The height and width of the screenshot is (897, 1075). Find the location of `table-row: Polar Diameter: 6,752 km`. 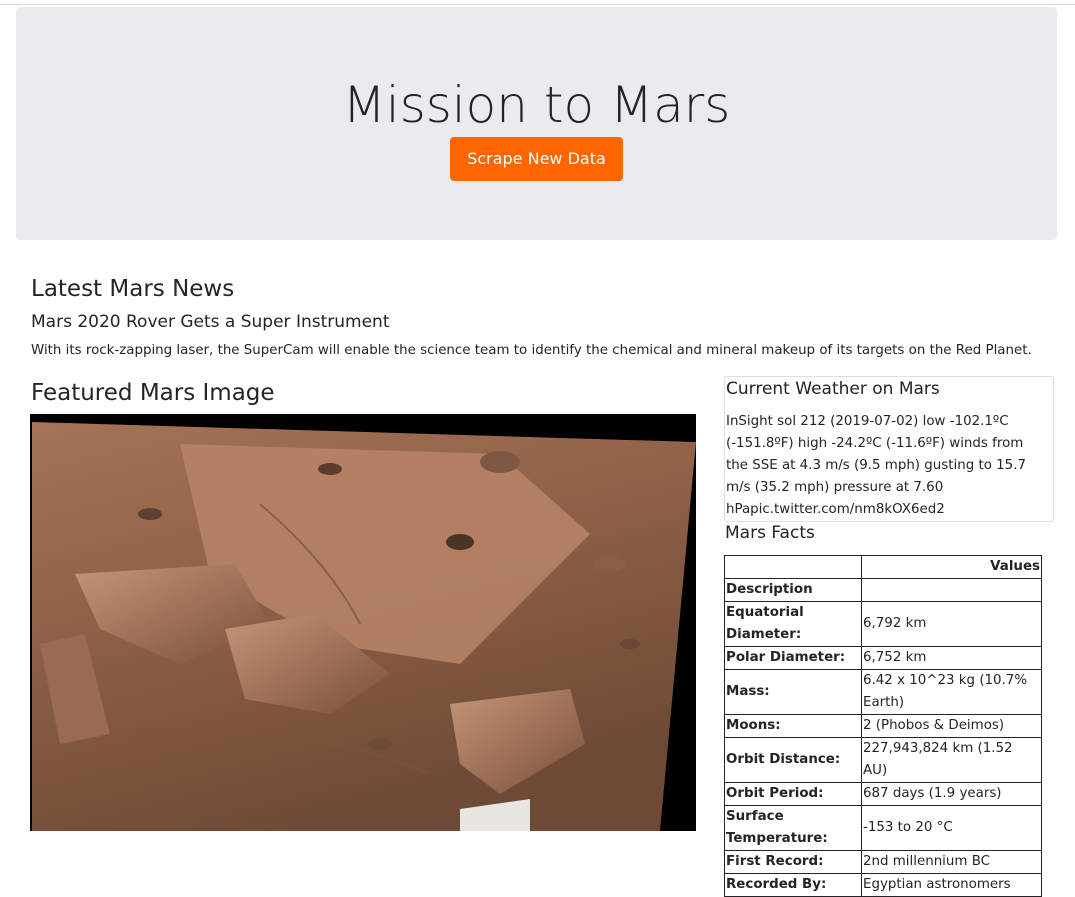

table-row: Polar Diameter: 6,752 km is located at coordinates (883, 658).